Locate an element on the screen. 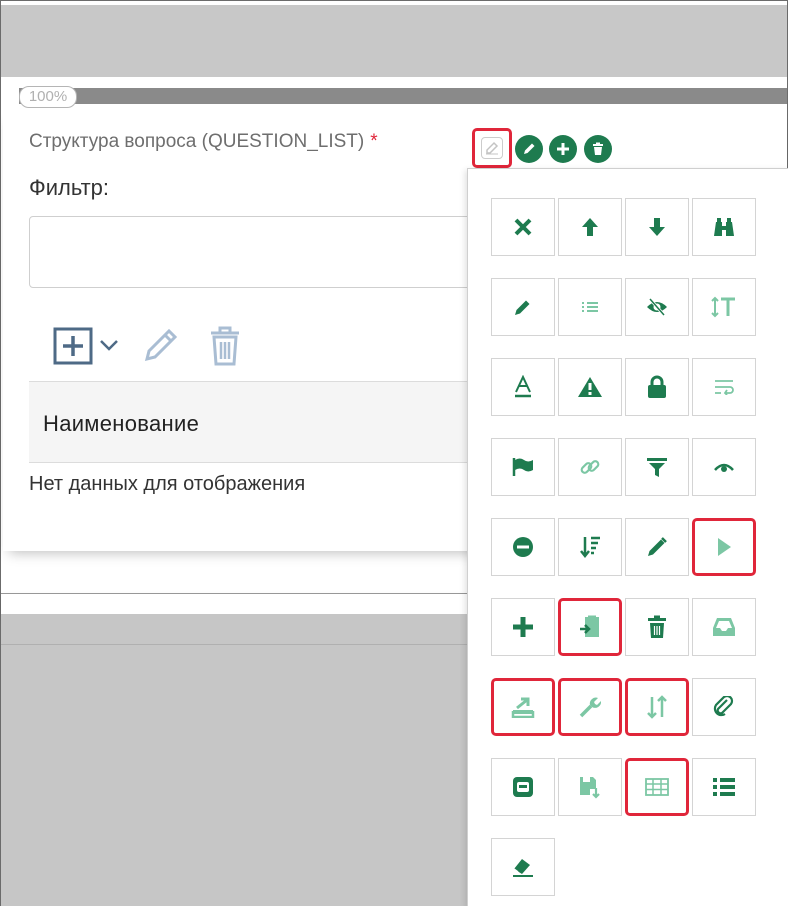  arrow-up-icon is located at coordinates (590, 227).